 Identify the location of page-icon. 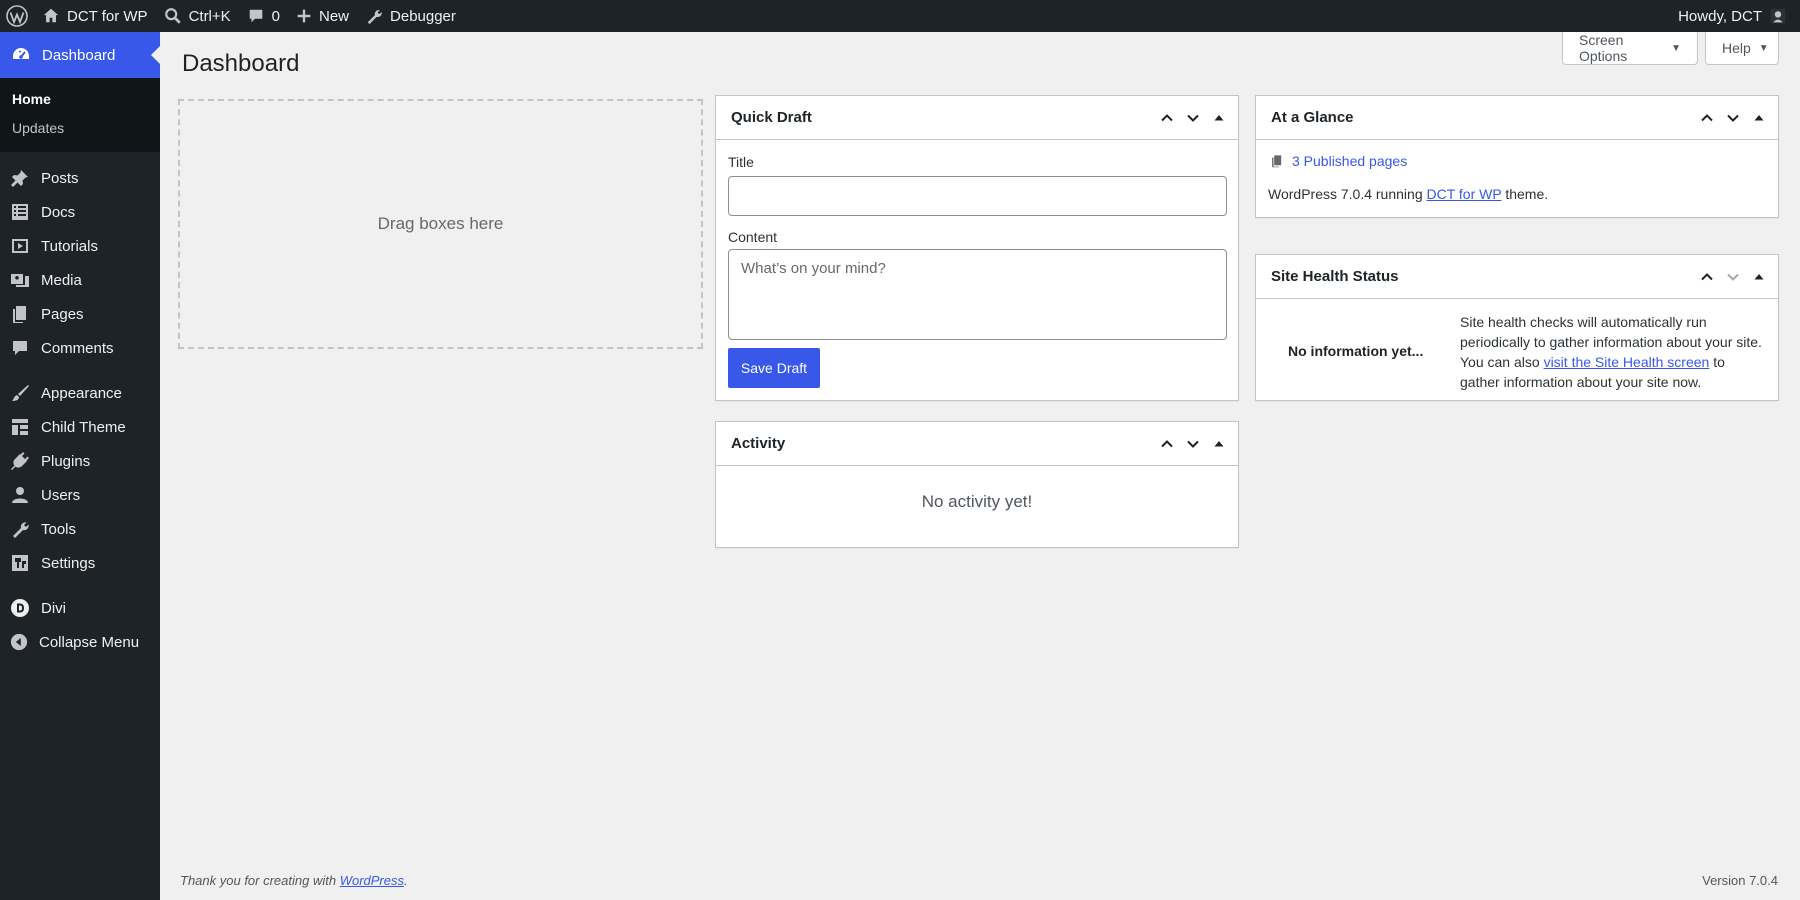
(20, 314).